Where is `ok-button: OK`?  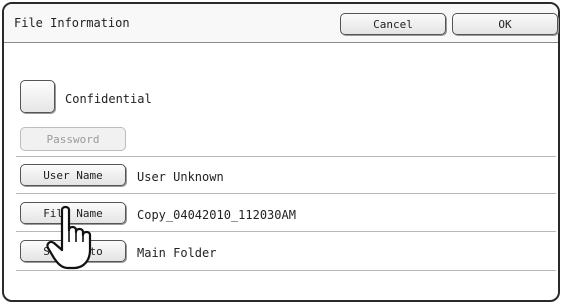
ok-button: OK is located at coordinates (505, 24).